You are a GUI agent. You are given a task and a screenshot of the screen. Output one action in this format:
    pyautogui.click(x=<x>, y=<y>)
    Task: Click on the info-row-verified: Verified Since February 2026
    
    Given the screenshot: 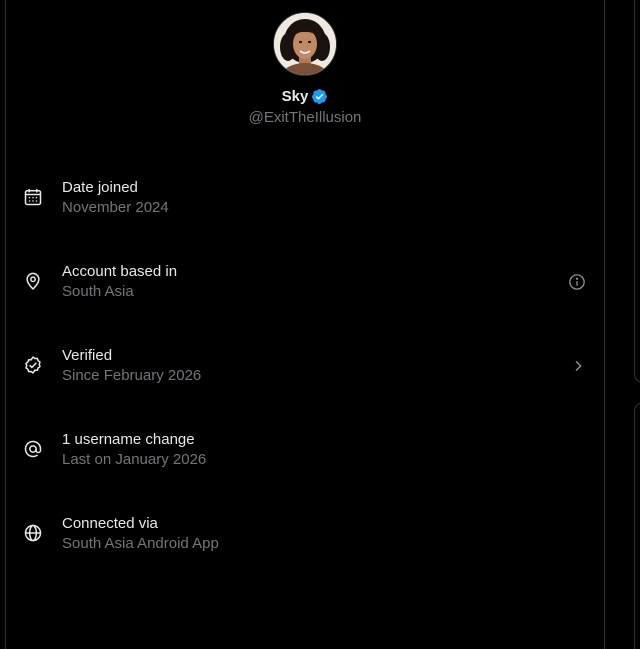 What is the action you would take?
    pyautogui.click(x=305, y=366)
    